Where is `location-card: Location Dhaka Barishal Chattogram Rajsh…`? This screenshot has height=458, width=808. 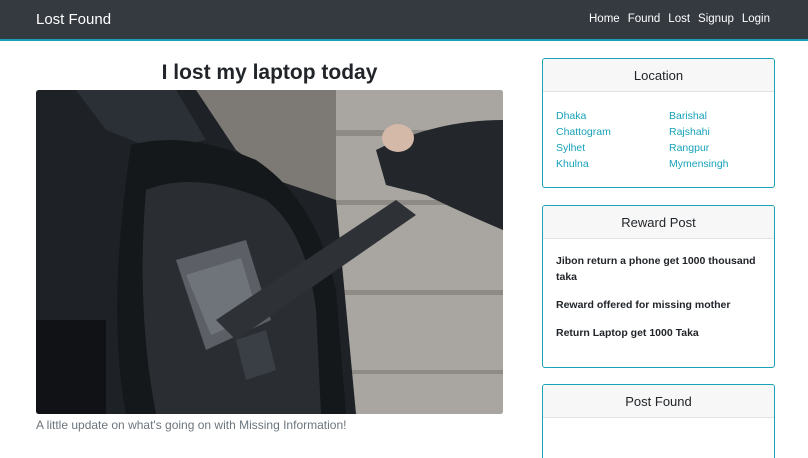 location-card: Location Dhaka Barishal Chattogram Rajsh… is located at coordinates (658, 123).